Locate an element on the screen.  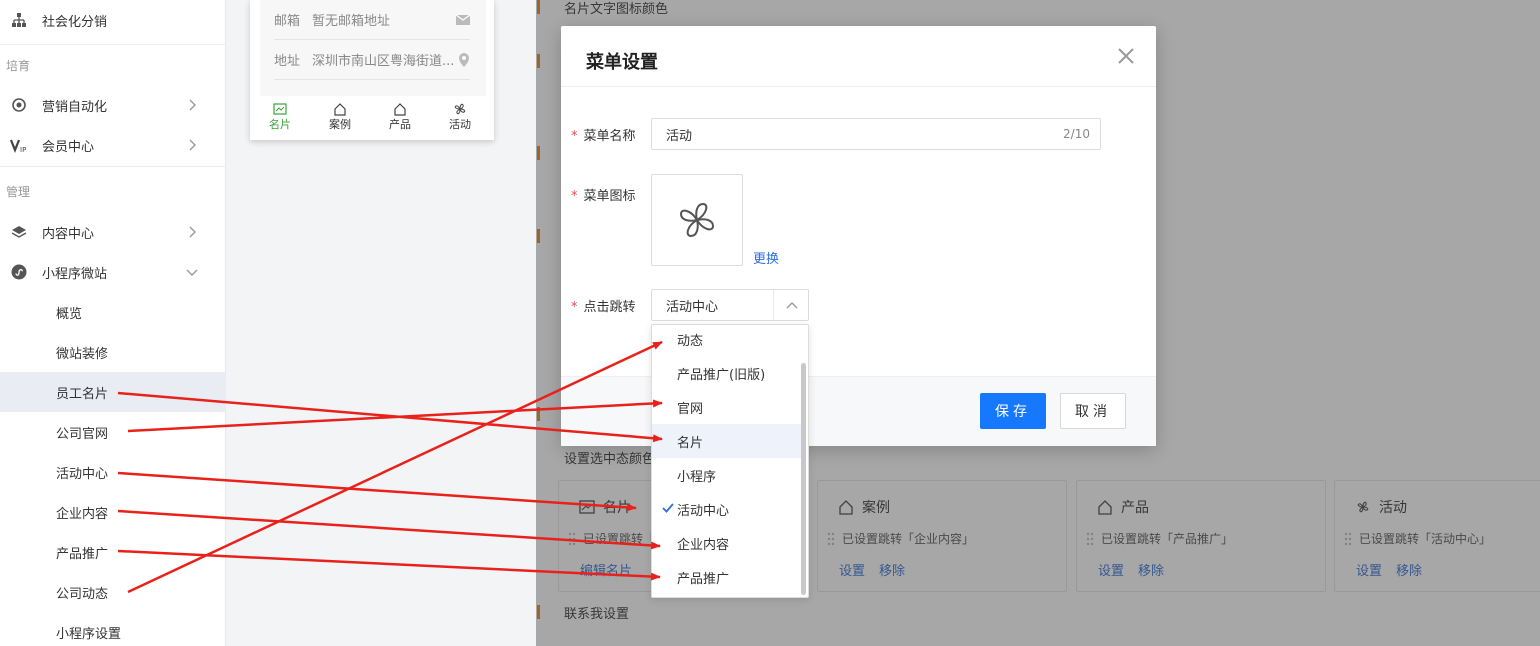
menu-name-label: * 菜单名称 is located at coordinates (603, 134).